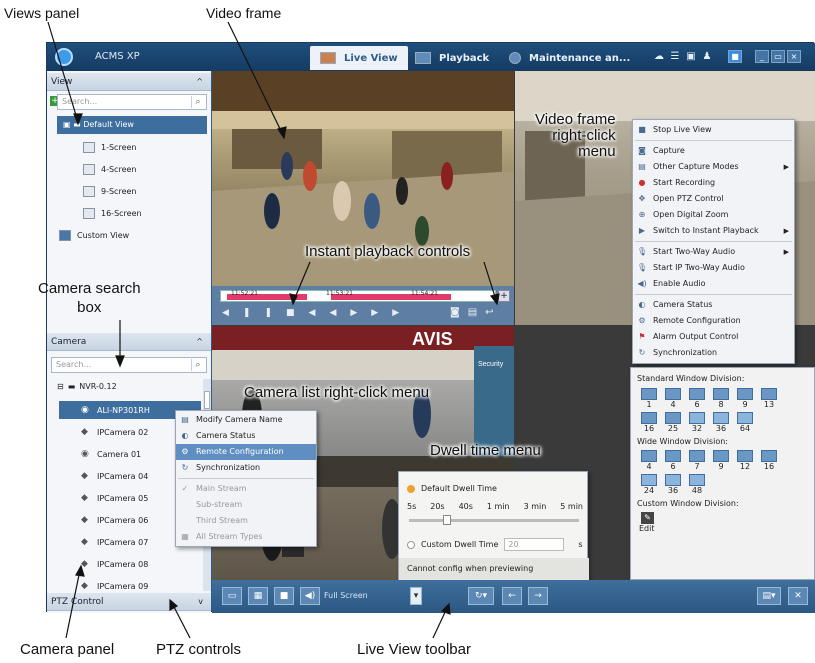  I want to click on division-32-icon, so click(697, 418).